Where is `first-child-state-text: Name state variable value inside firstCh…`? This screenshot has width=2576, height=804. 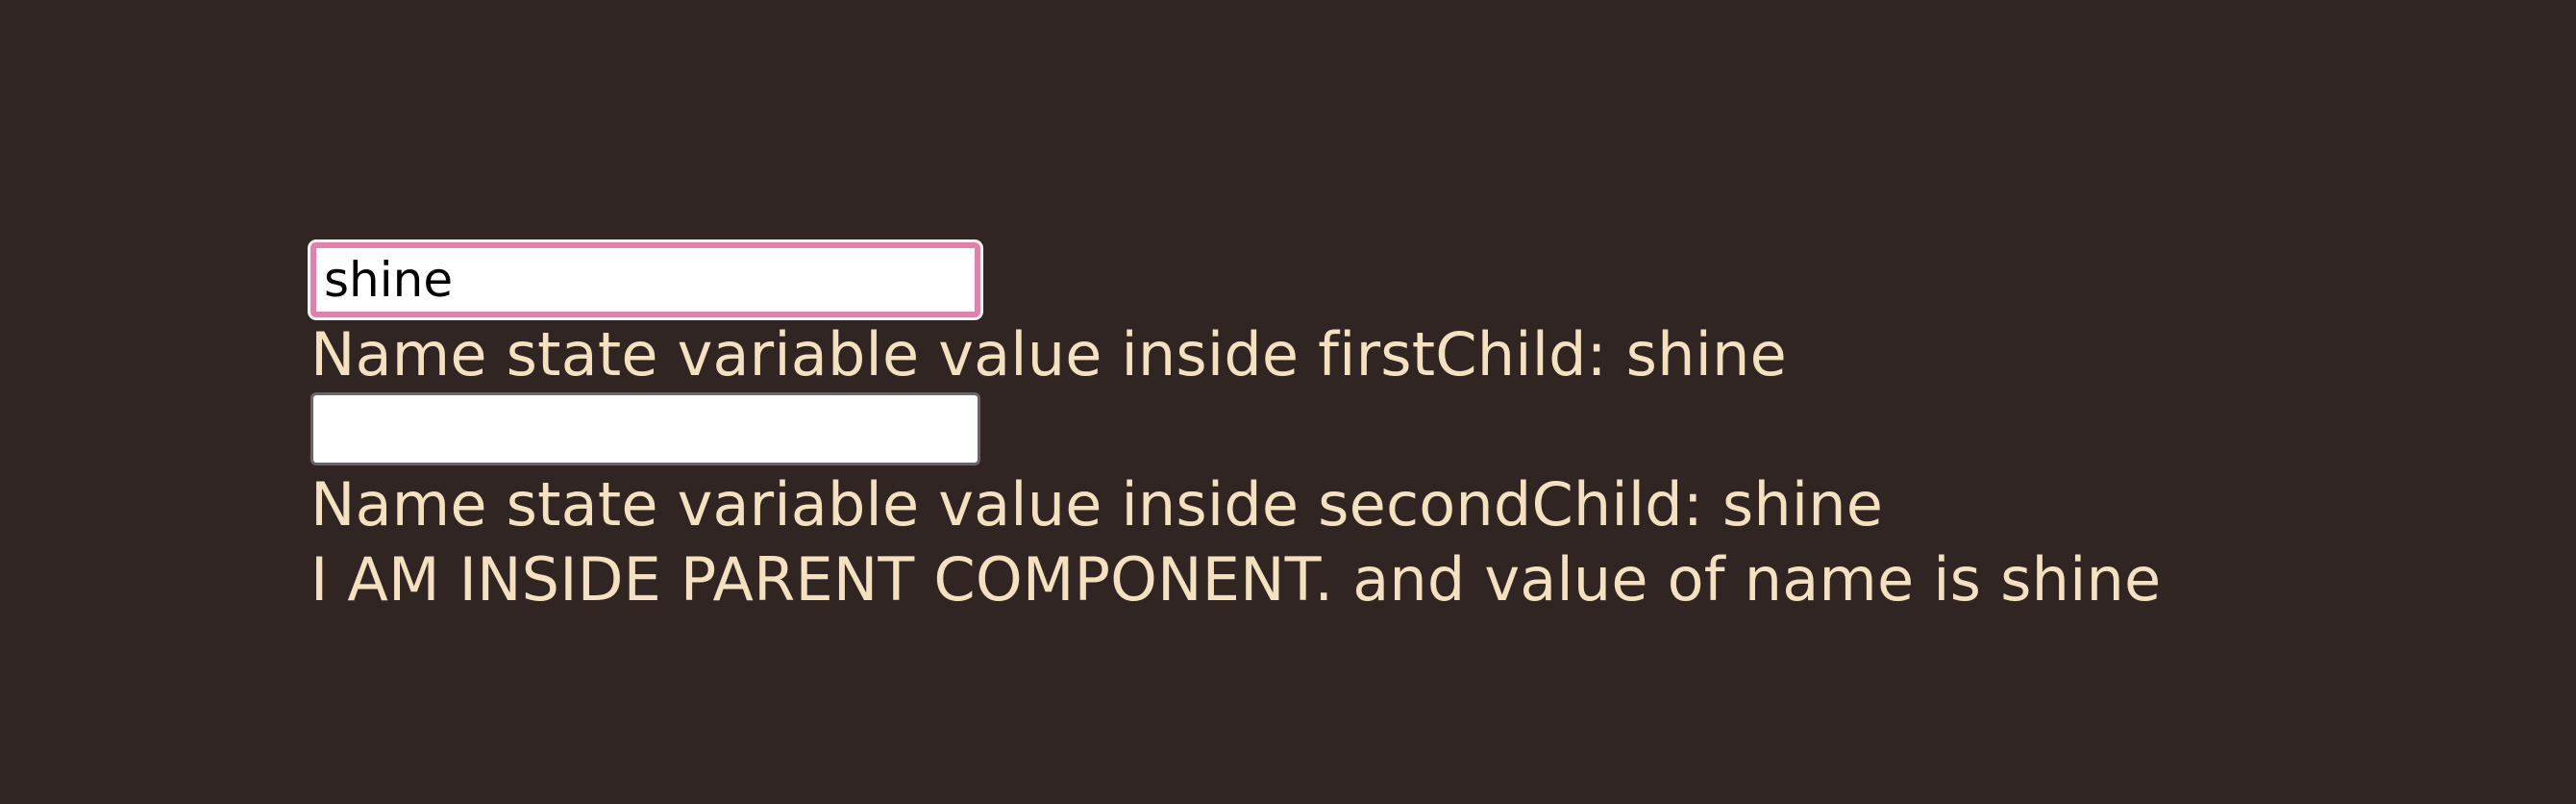 first-child-state-text: Name state variable value inside firstCh… is located at coordinates (1048, 354).